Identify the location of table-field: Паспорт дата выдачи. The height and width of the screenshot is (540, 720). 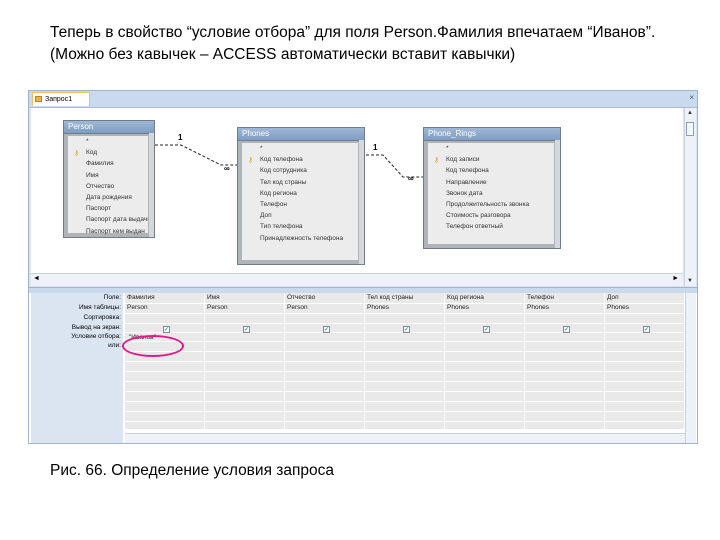
(108, 219).